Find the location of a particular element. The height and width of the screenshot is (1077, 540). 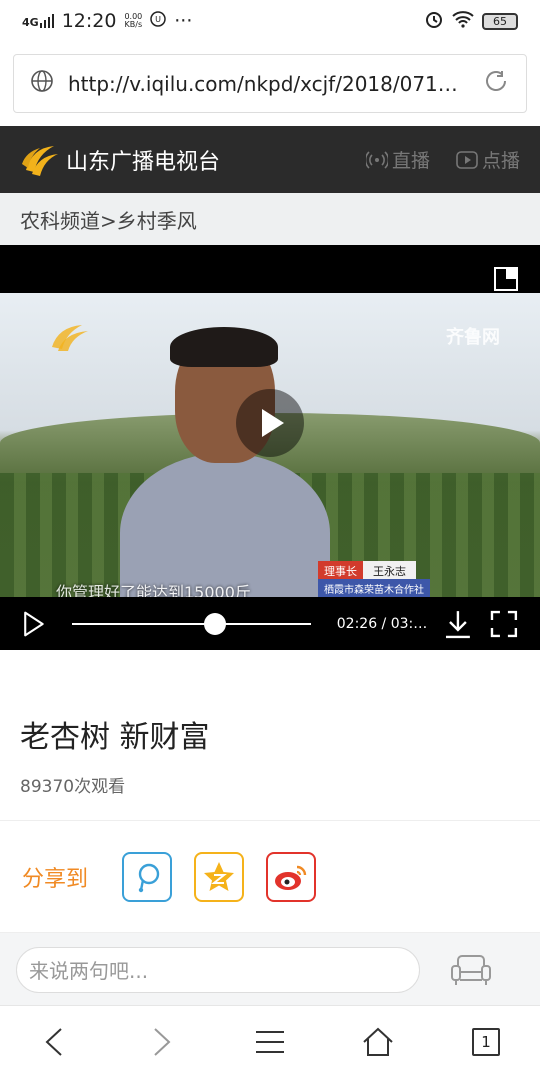

pip-icon is located at coordinates (506, 279).